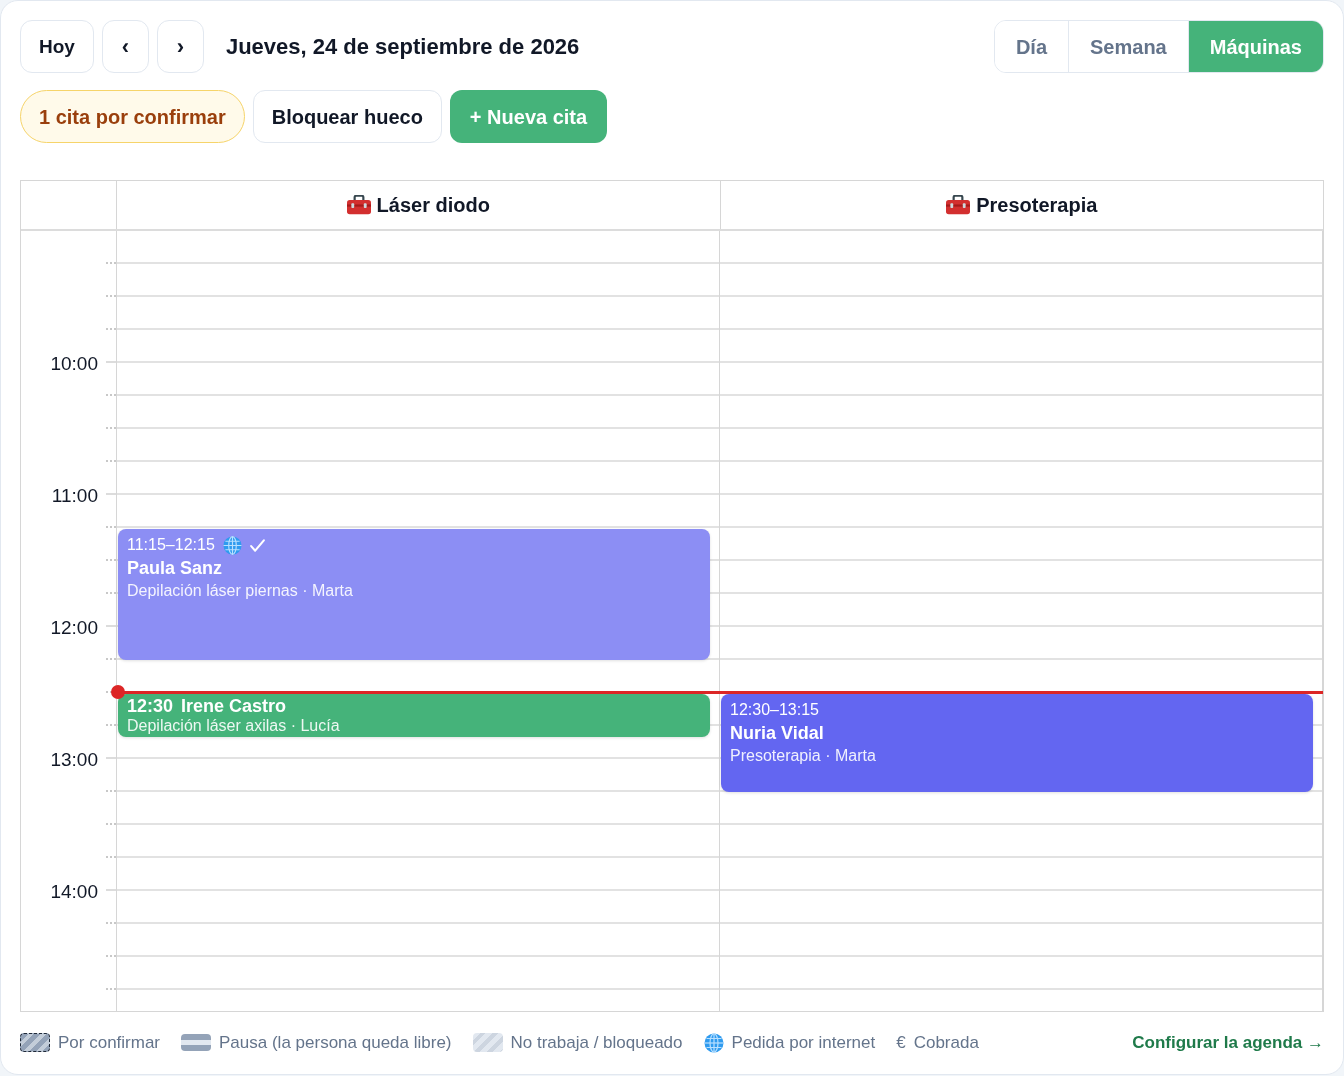 This screenshot has width=1344, height=1076. Describe the element at coordinates (1037, 205) in the screenshot. I see `column-title: Presoterapia` at that location.